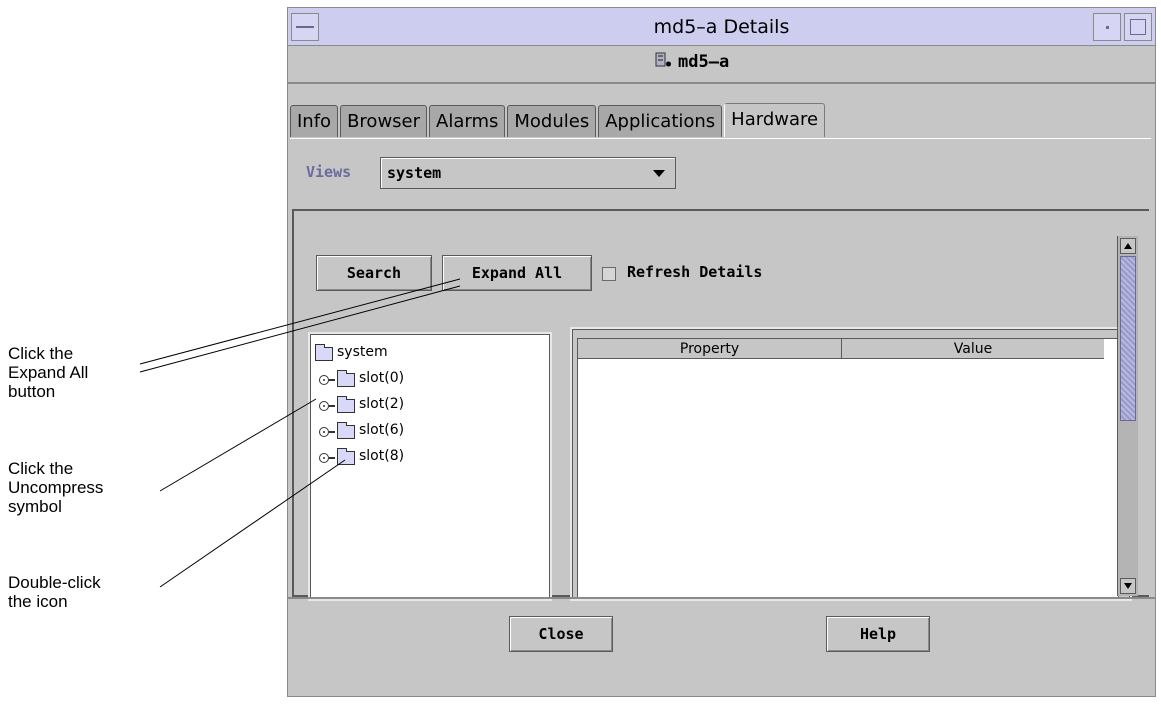 This screenshot has width=1161, height=706. What do you see at coordinates (517, 273) in the screenshot?
I see `expand-all-button: Expand All` at bounding box center [517, 273].